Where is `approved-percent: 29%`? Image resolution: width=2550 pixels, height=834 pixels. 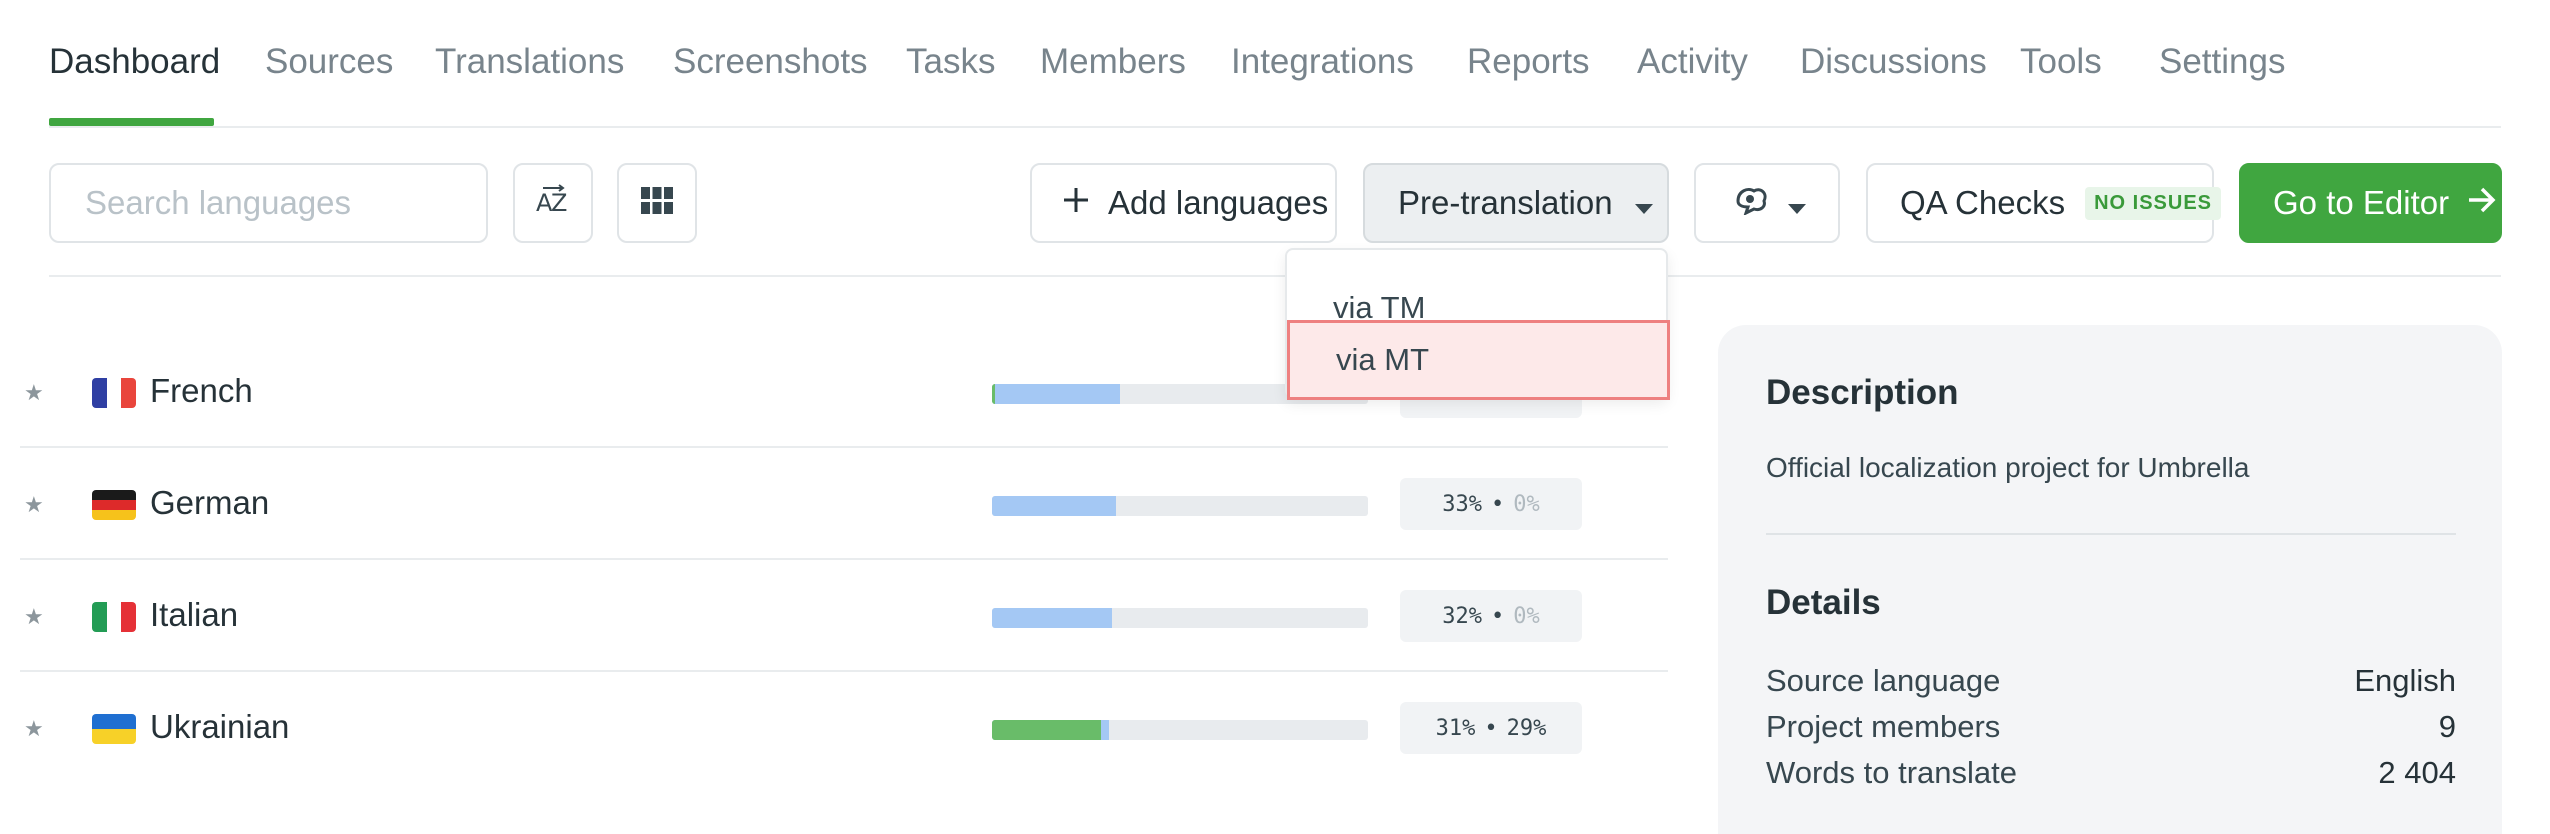 approved-percent: 29% is located at coordinates (1526, 728).